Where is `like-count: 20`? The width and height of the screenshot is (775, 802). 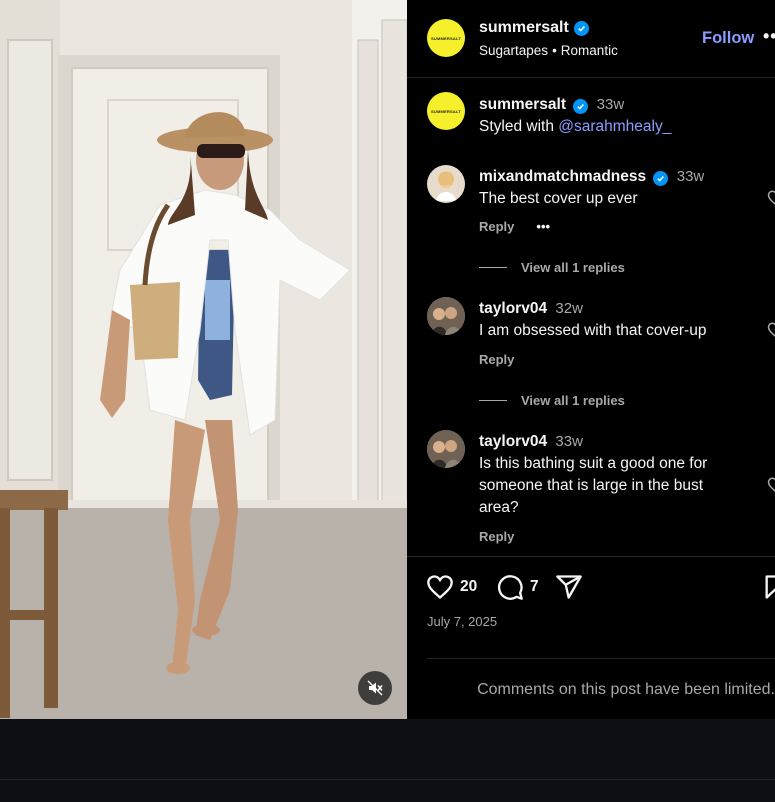 like-count: 20 is located at coordinates (468, 587).